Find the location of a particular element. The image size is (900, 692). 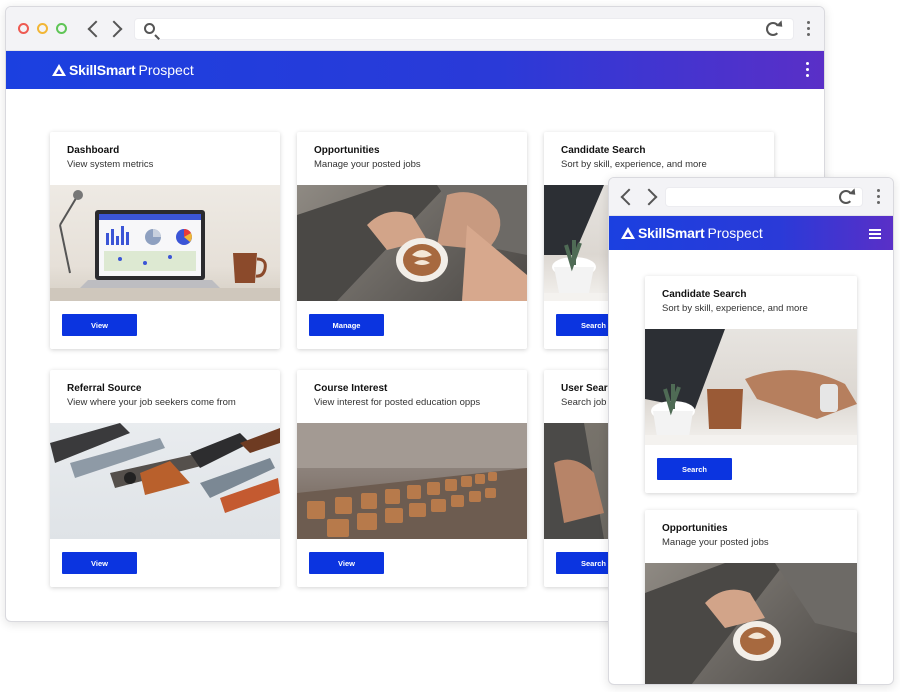

laptop-dashboard-photo is located at coordinates (165, 243).